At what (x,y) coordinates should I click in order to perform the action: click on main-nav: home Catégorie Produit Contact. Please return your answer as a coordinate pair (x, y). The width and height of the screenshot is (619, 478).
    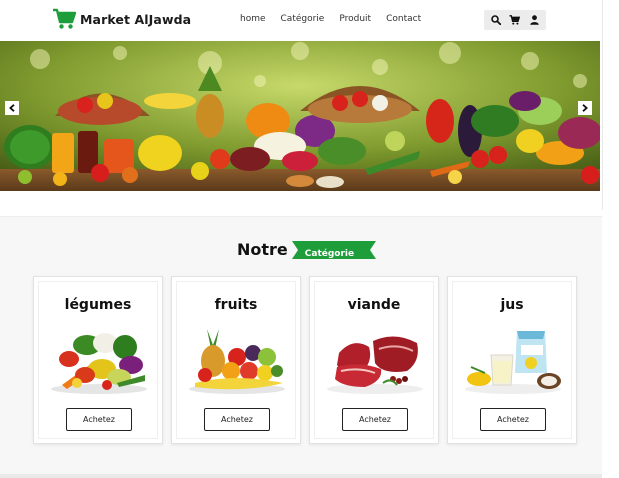
    Looking at the image, I should click on (338, 19).